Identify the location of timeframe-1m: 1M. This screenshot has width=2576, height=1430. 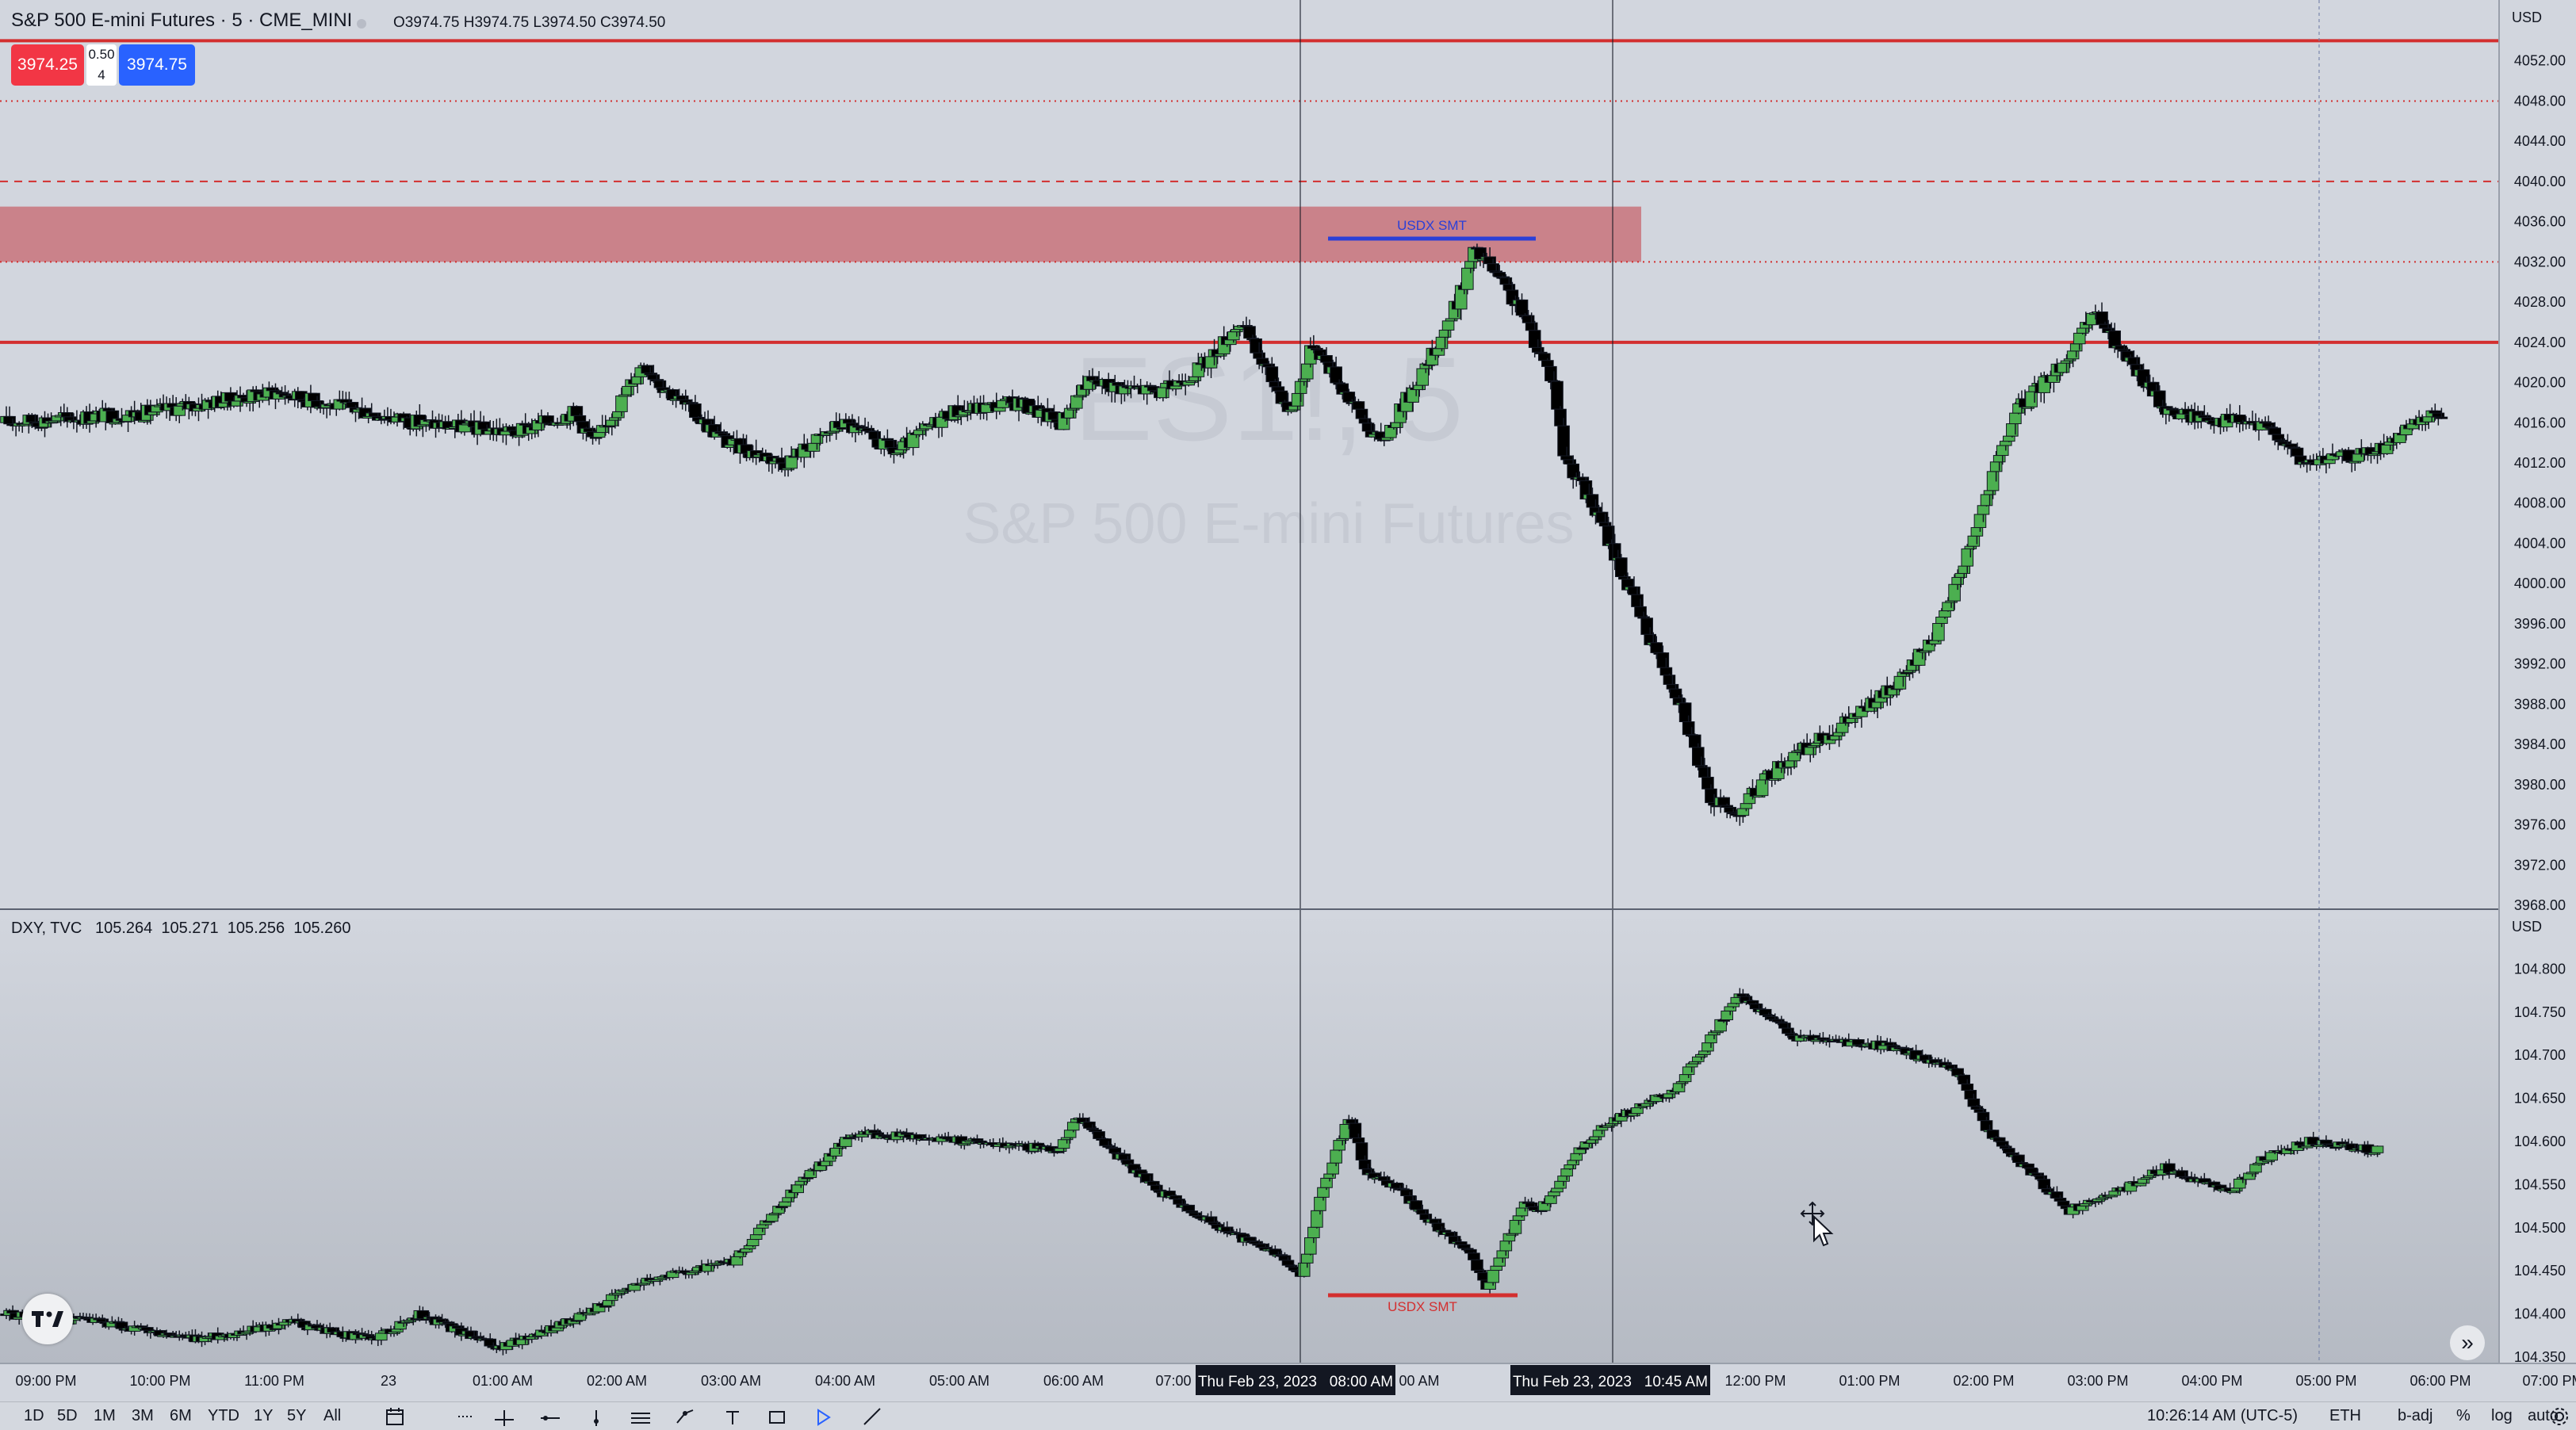
(105, 1416).